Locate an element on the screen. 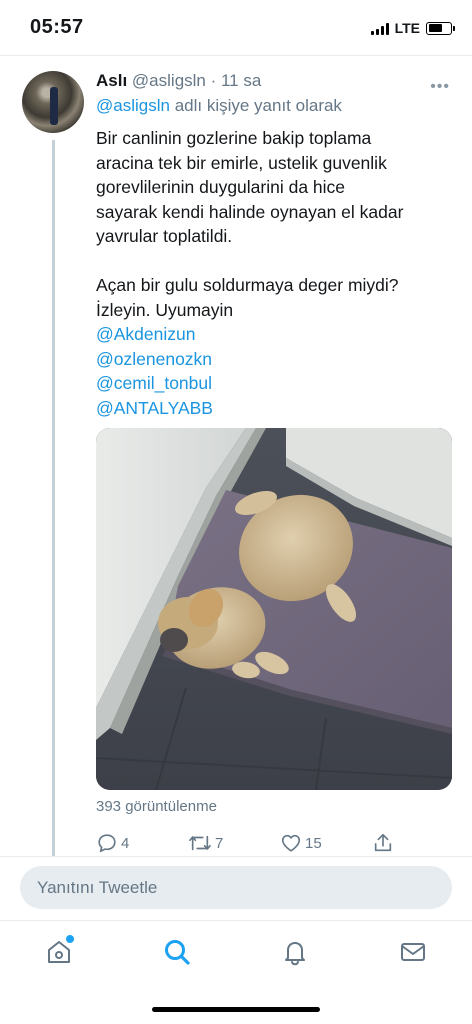 Image resolution: width=472 pixels, height=1024 pixels. status-time: 05:57 is located at coordinates (57, 27).